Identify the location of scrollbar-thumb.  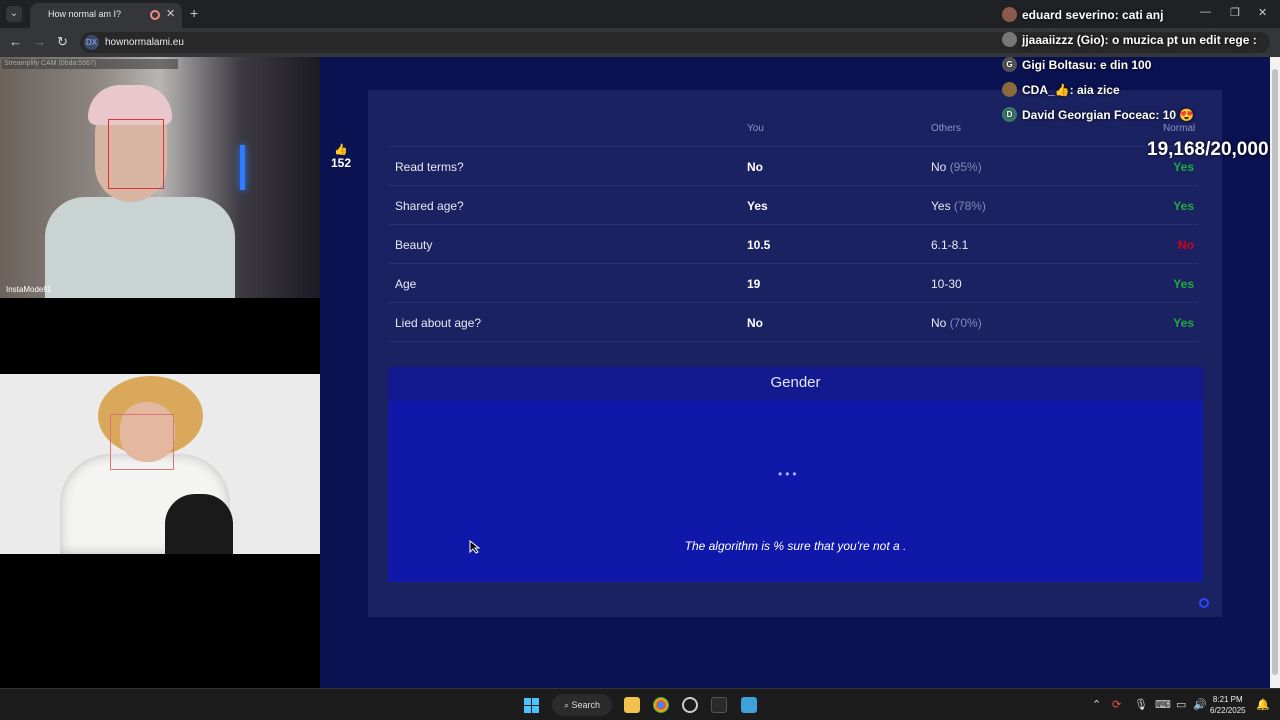
(1275, 372).